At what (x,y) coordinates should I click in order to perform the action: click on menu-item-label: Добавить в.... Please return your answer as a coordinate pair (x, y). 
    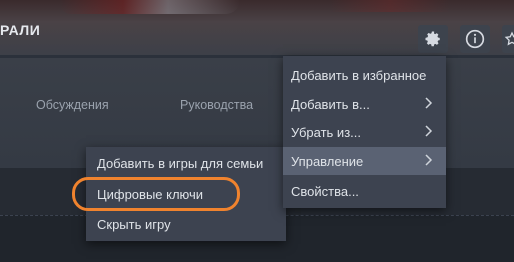
    Looking at the image, I should click on (330, 104).